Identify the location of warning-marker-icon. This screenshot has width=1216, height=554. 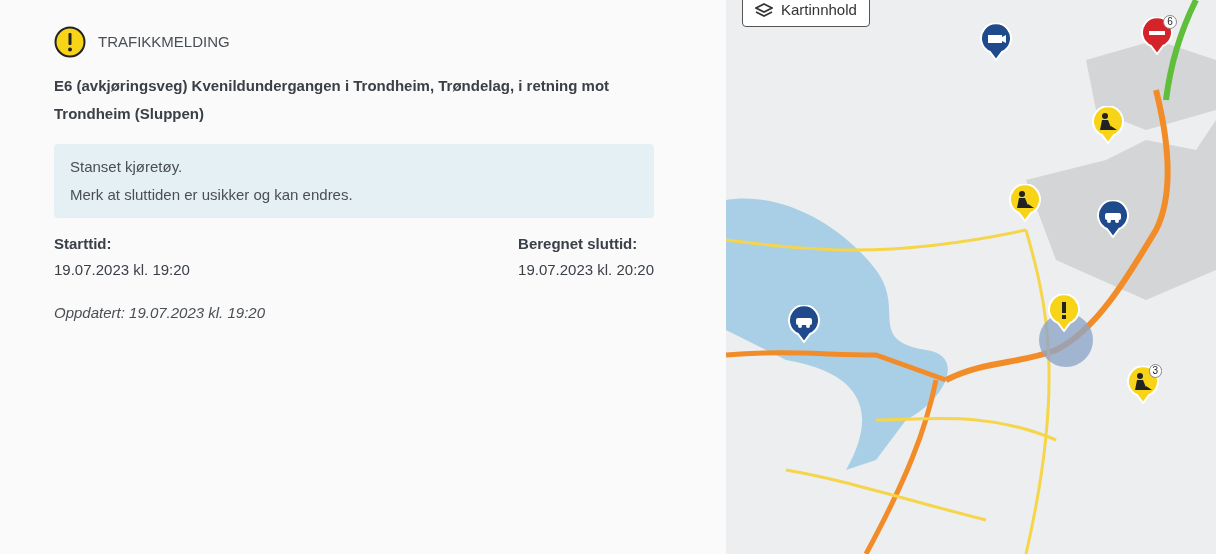
(1064, 313).